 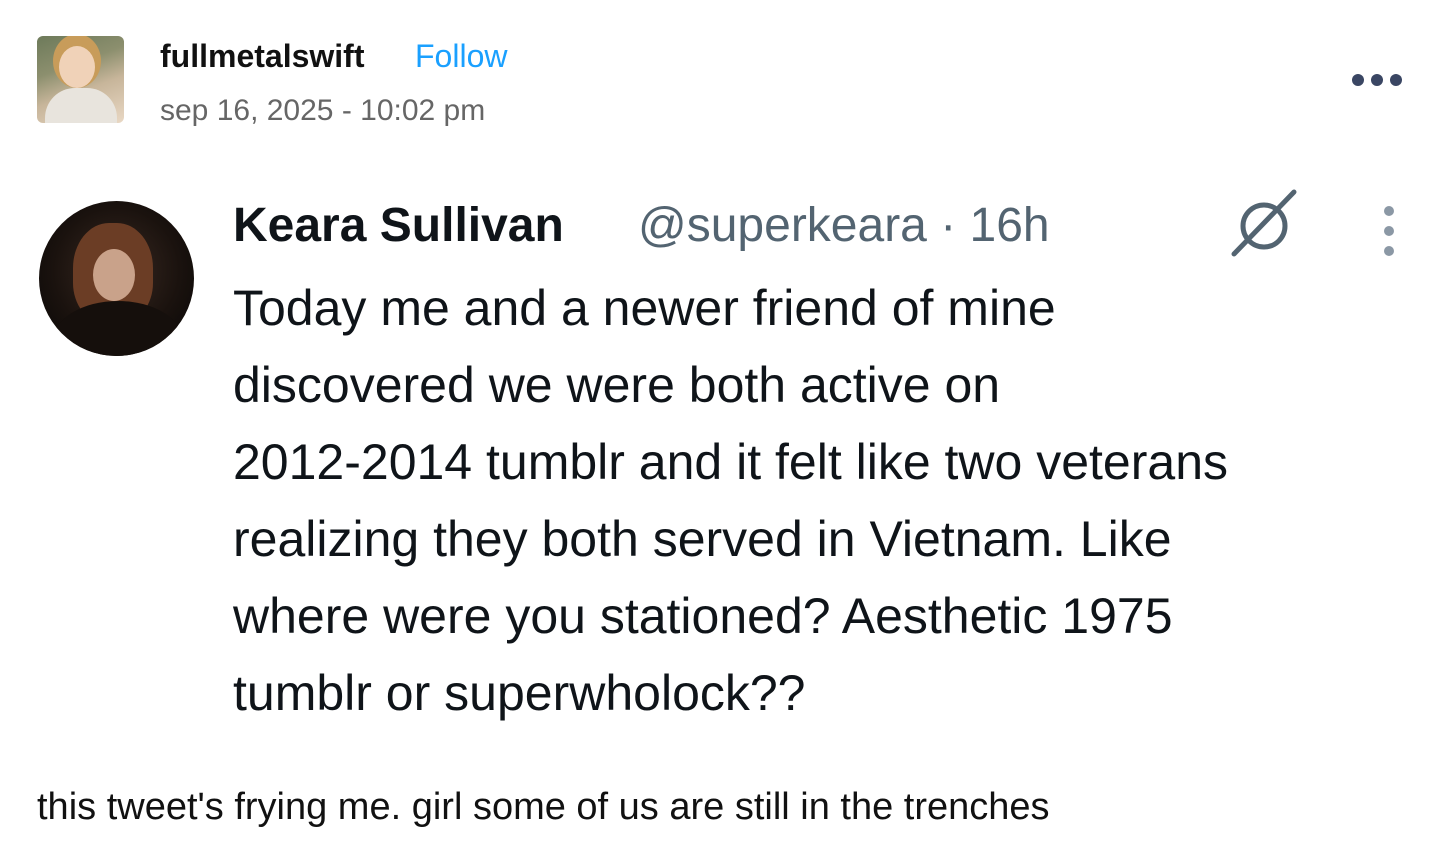 I want to click on tweet-author-avatar, so click(x=116, y=278).